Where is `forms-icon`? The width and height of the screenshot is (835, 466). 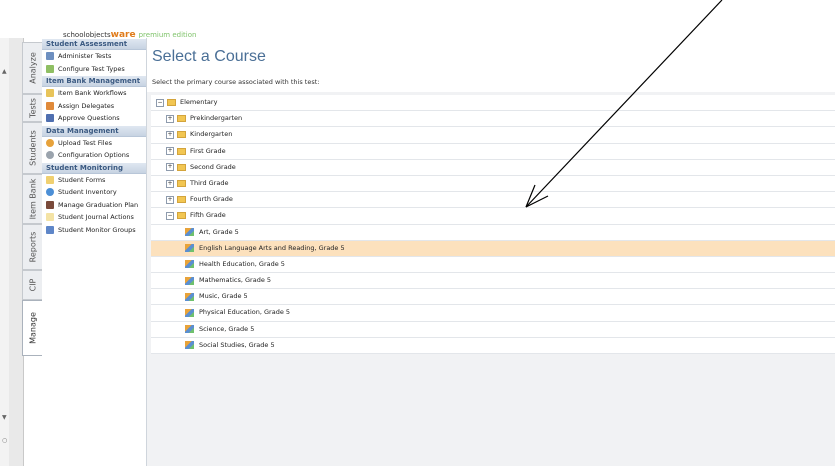
forms-icon is located at coordinates (50, 179).